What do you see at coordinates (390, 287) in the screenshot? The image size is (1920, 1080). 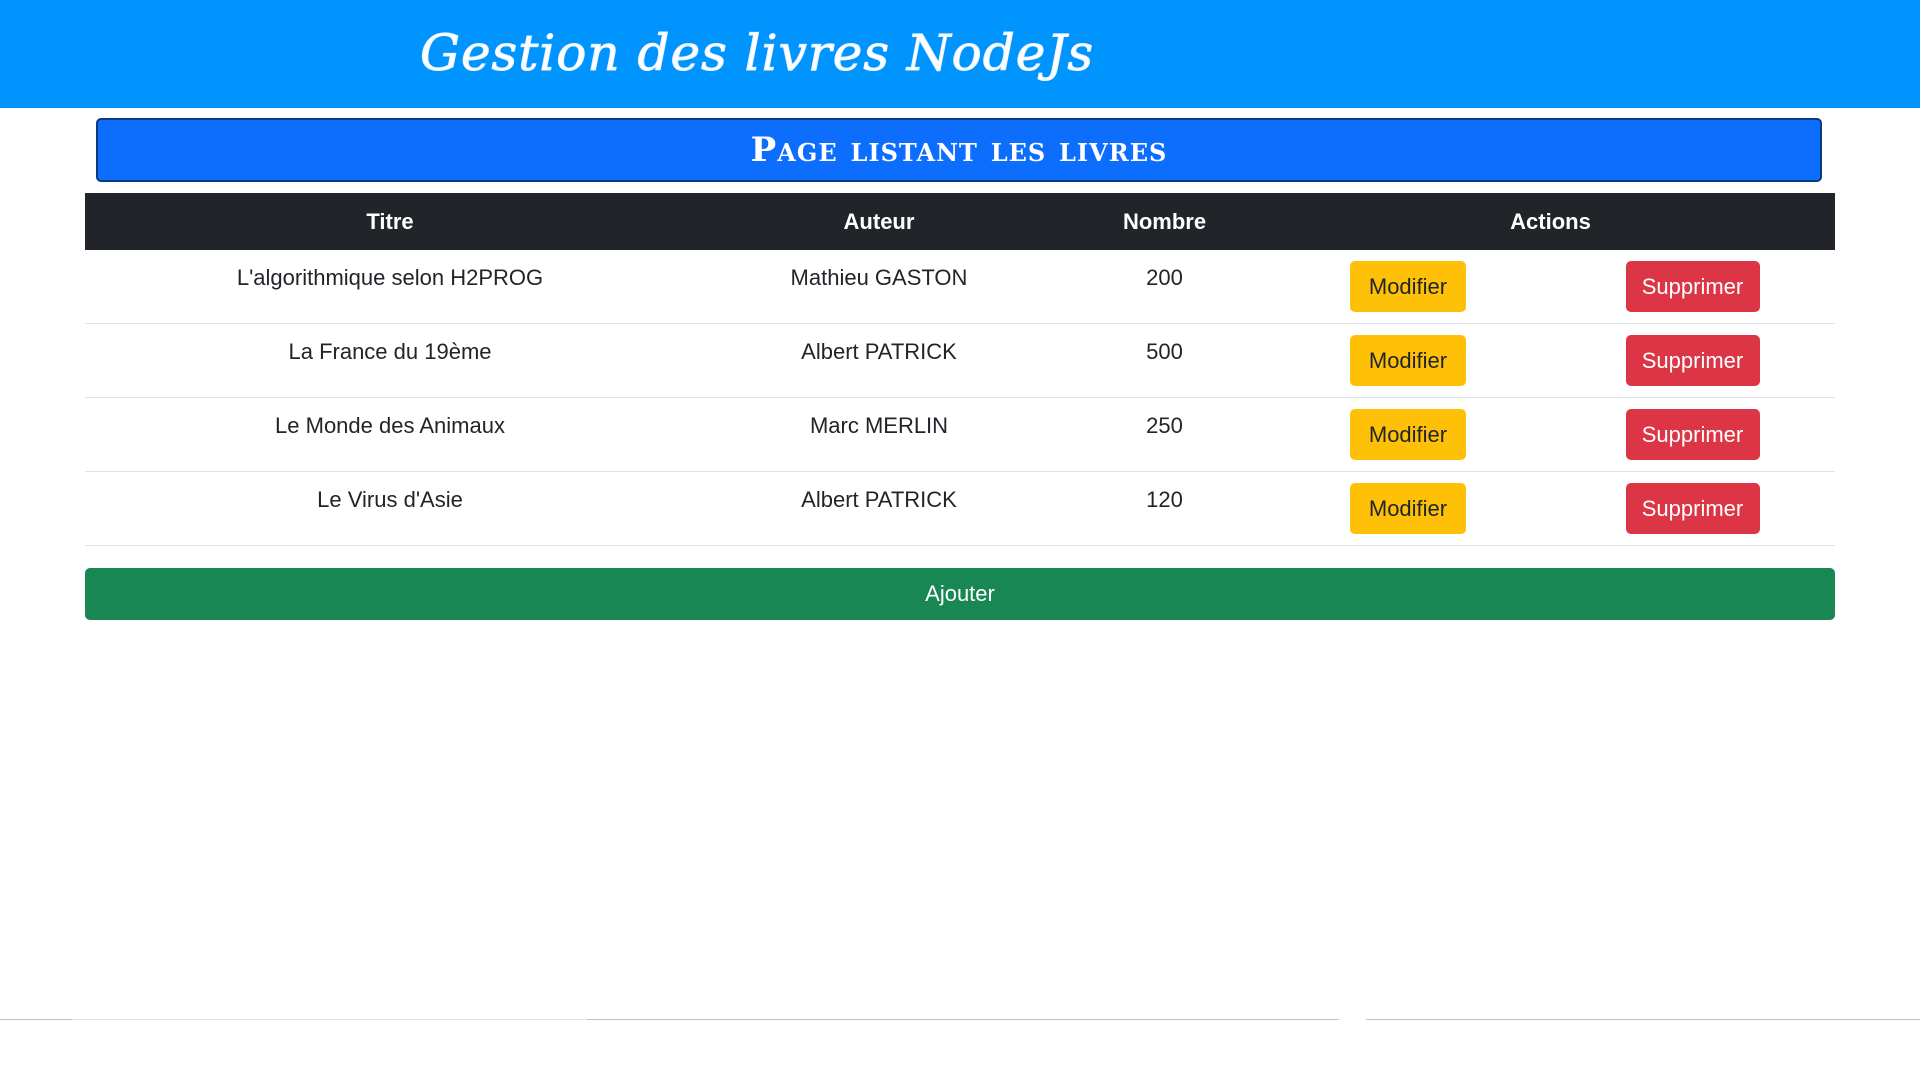 I see `cell-titre: L'algorithmique selon H2PROG` at bounding box center [390, 287].